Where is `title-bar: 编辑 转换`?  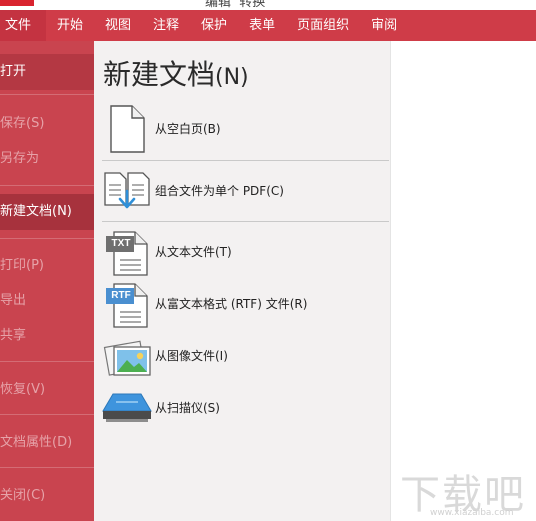 title-bar: 编辑 转换 is located at coordinates (268, 5).